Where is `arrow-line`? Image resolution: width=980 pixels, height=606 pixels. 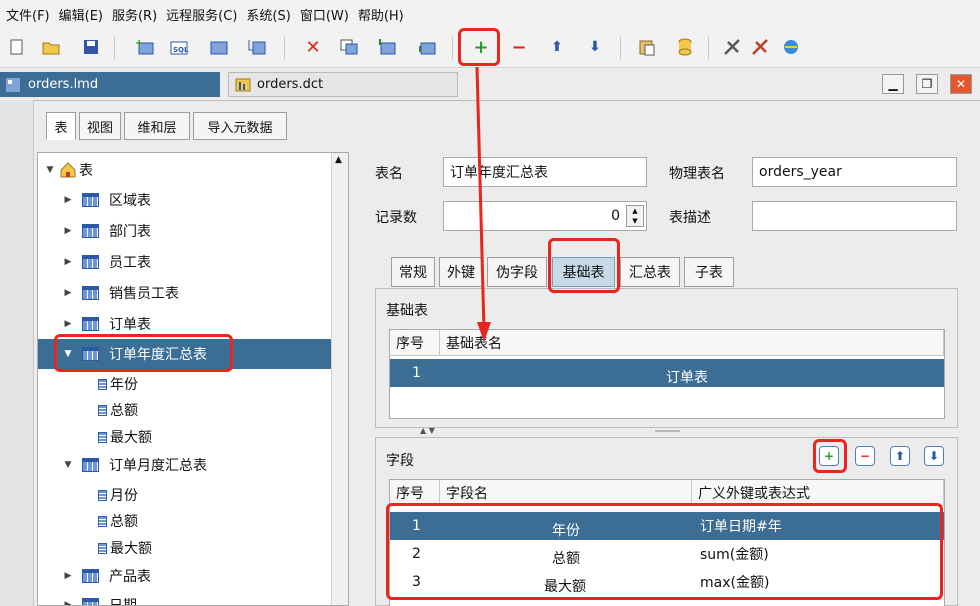 arrow-line is located at coordinates (480, 198).